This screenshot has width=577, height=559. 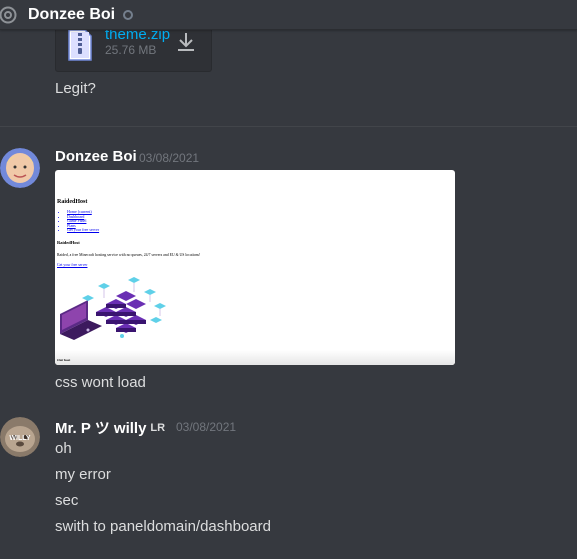 What do you see at coordinates (186, 42) in the screenshot?
I see `download-icon` at bounding box center [186, 42].